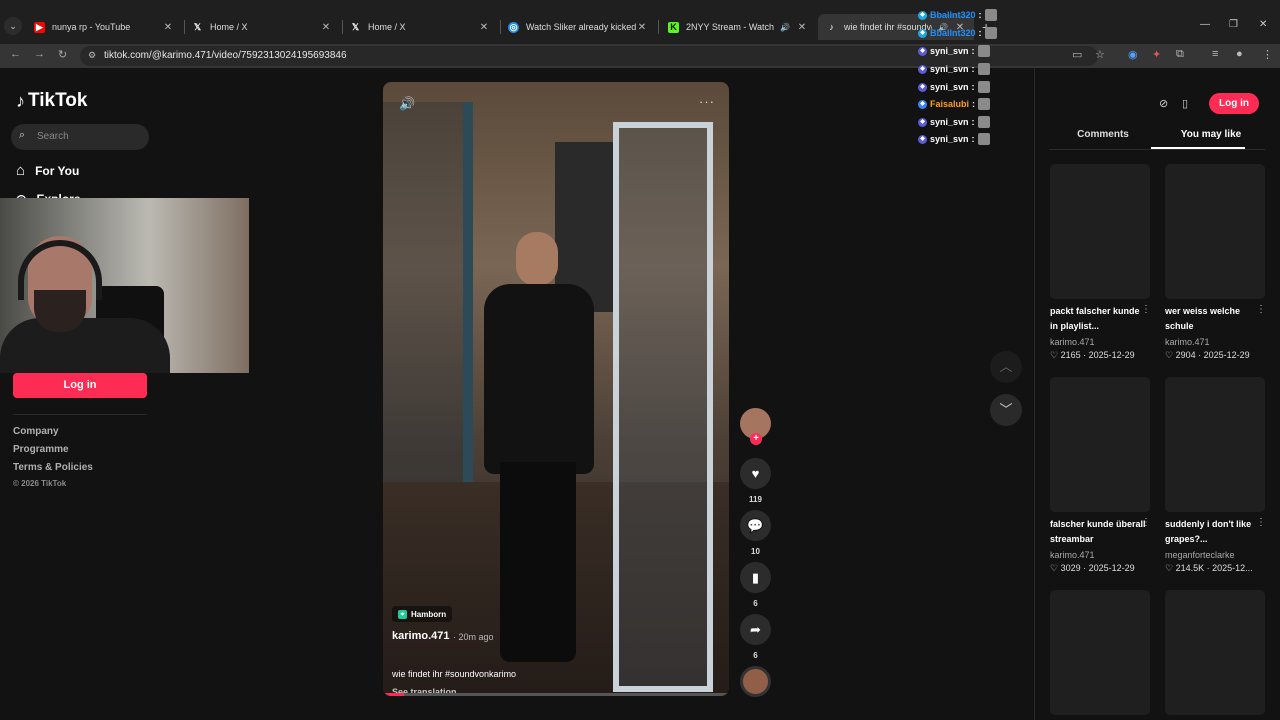 The image size is (1280, 720). What do you see at coordinates (53, 467) in the screenshot?
I see `footer-link-terms: Terms & Policies` at bounding box center [53, 467].